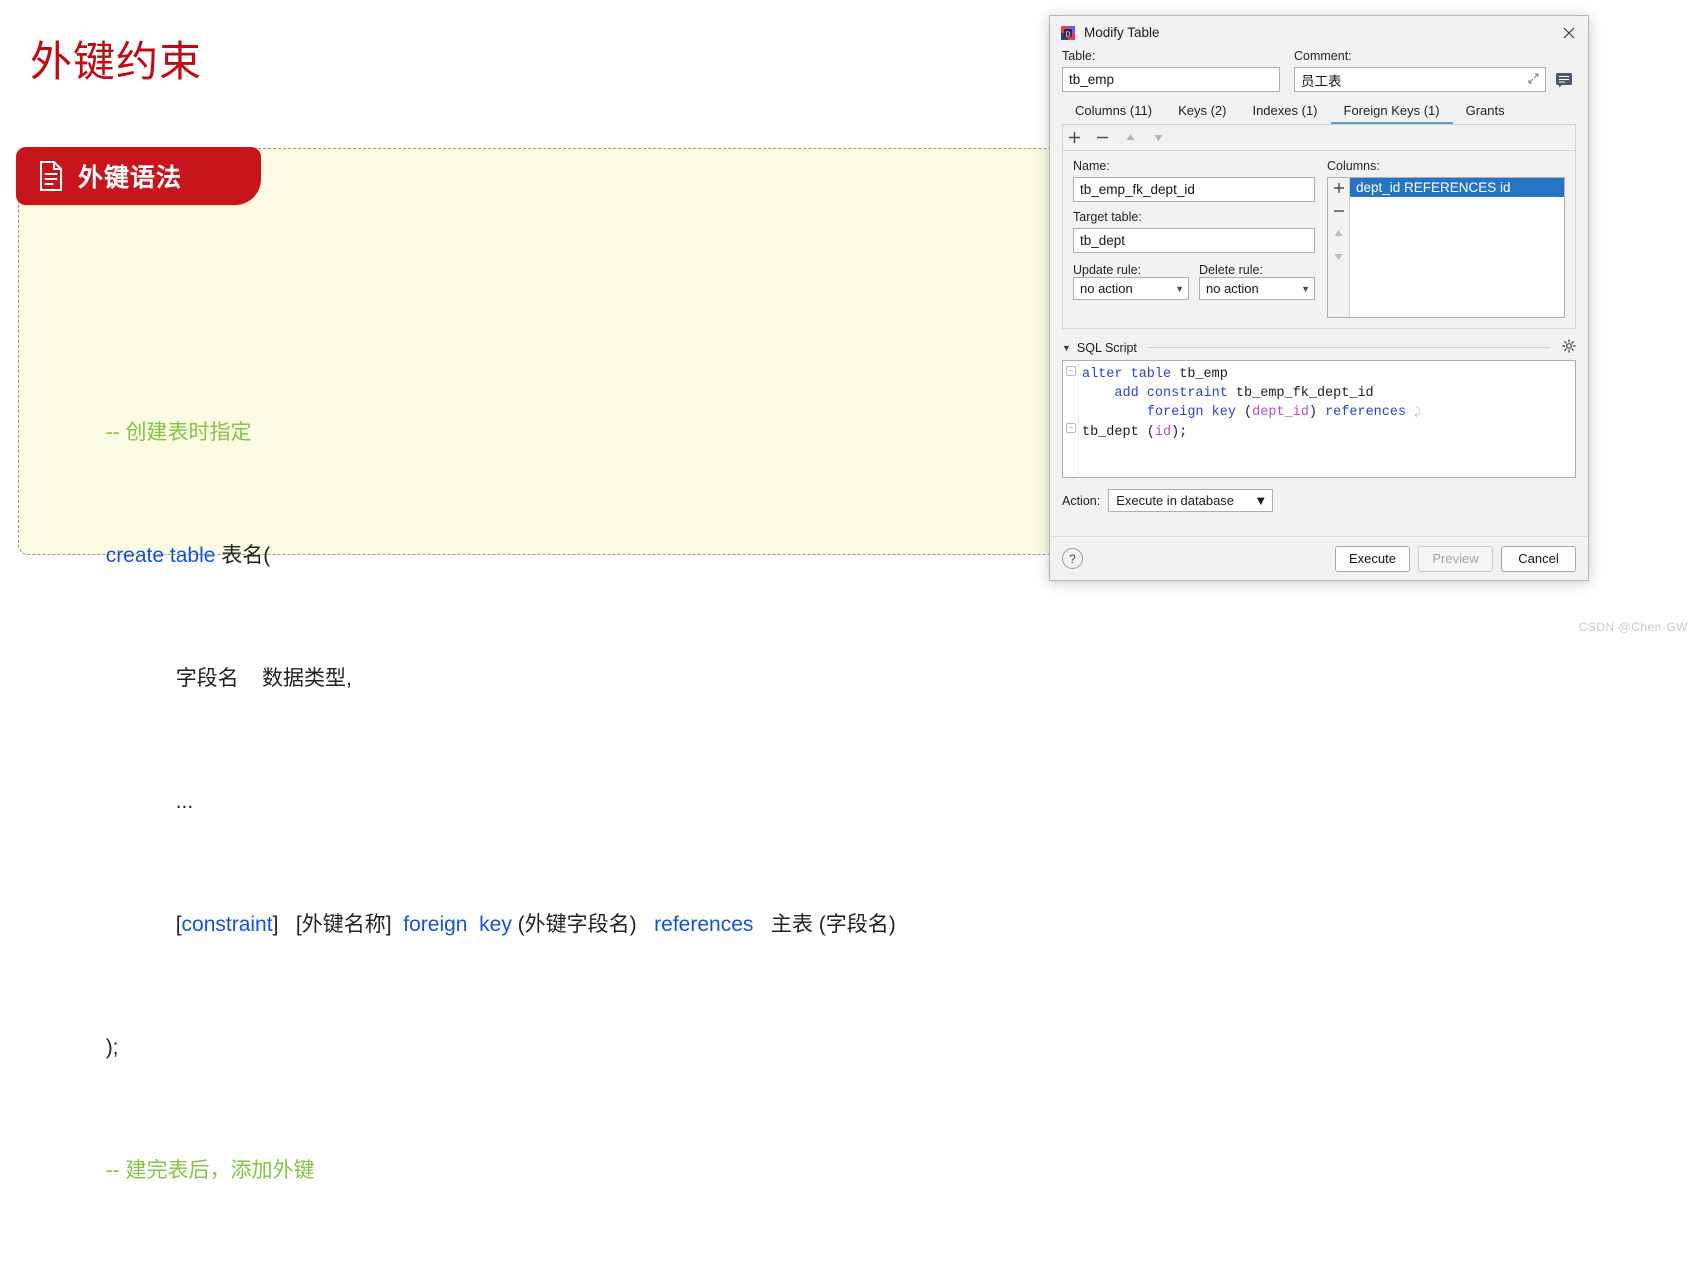 The image size is (1698, 1274). Describe the element at coordinates (1107, 217) in the screenshot. I see `fk-target-table-label: Target table:` at that location.